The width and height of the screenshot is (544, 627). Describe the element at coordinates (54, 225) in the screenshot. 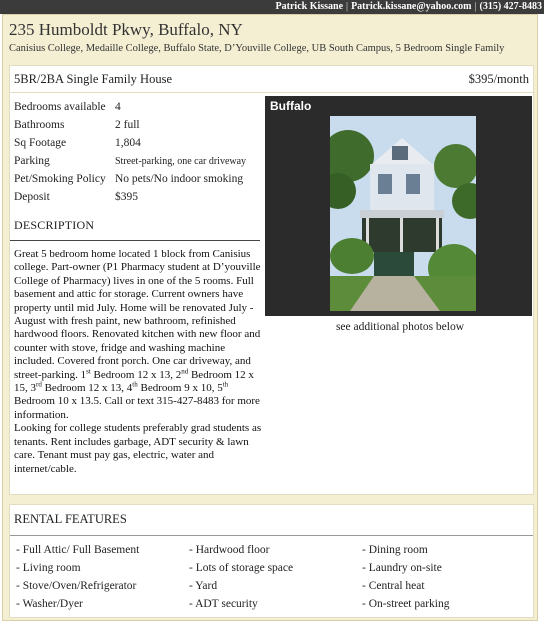

I see `description-heading: DESCRIPTION` at that location.